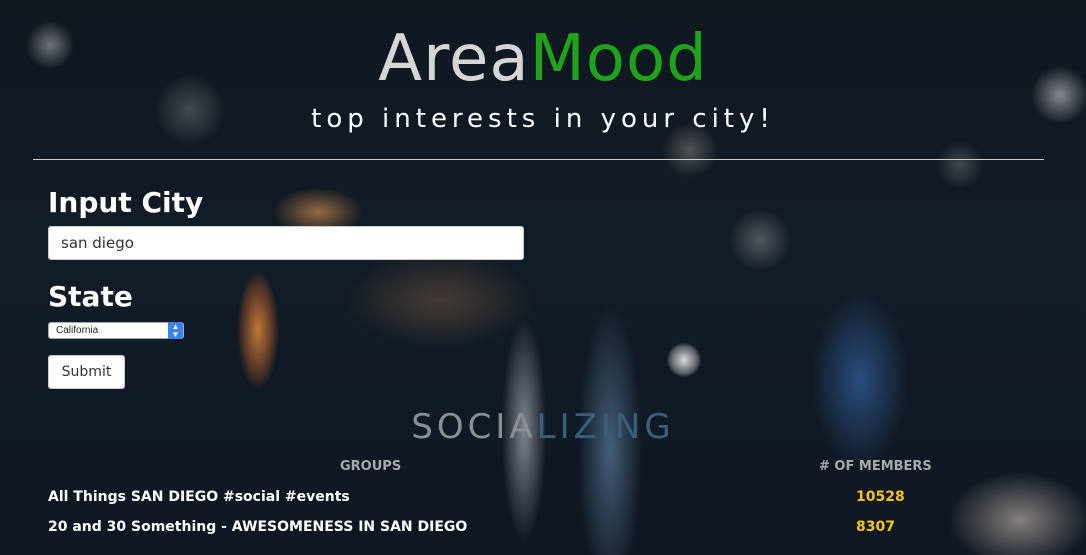  I want to click on city-input: san diego, so click(286, 243).